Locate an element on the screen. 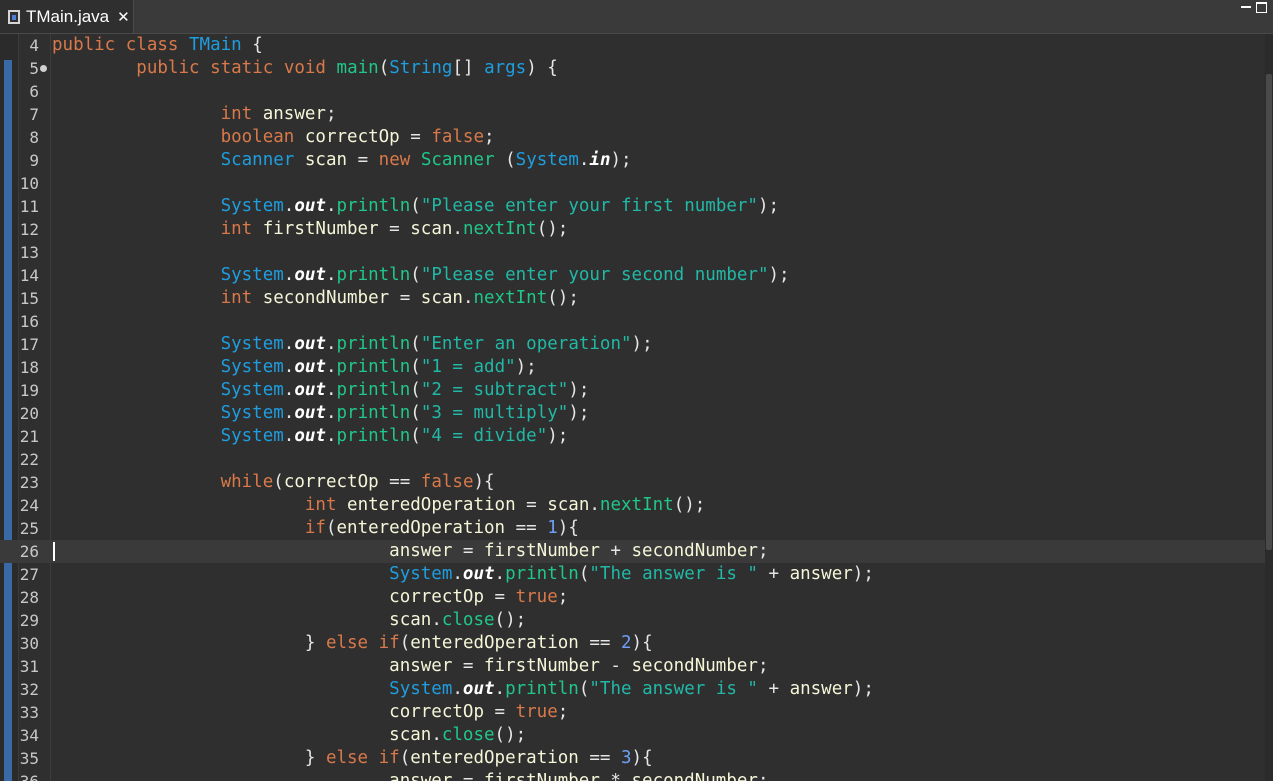 This screenshot has width=1273, height=781. code-line: 28 correctOp = true; is located at coordinates (636, 597).